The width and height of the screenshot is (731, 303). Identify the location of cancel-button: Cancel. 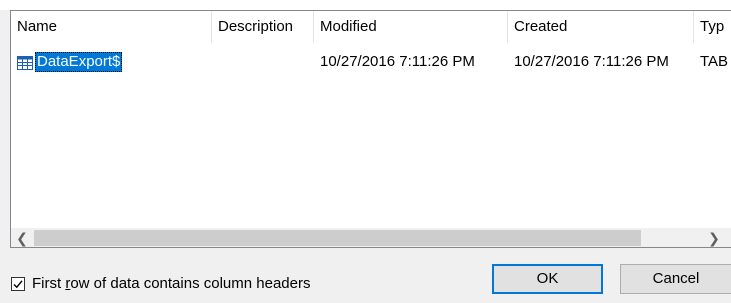
(675, 279).